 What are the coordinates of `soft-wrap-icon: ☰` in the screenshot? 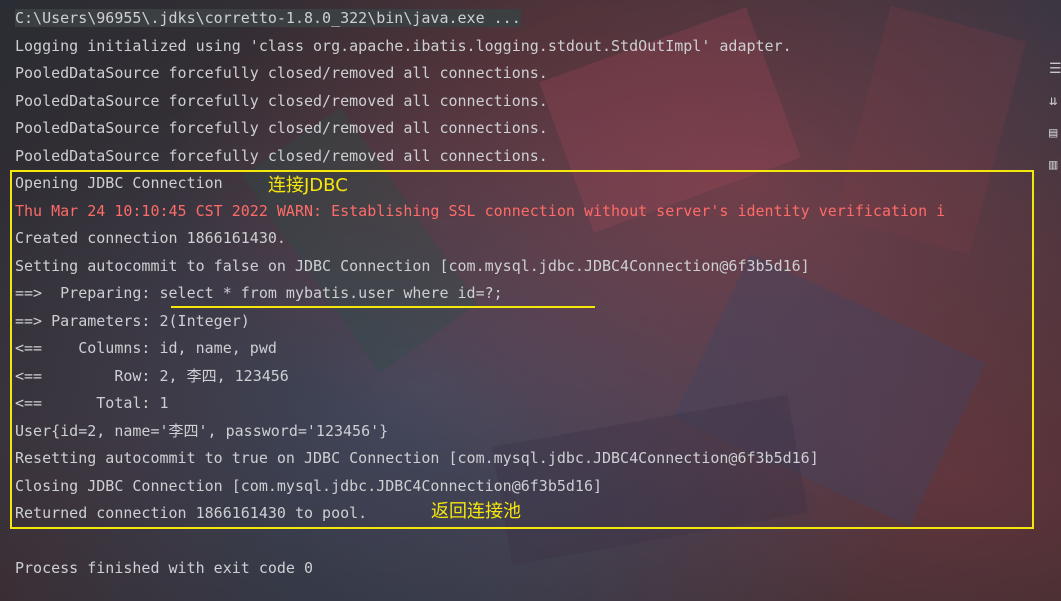 It's located at (1055, 69).